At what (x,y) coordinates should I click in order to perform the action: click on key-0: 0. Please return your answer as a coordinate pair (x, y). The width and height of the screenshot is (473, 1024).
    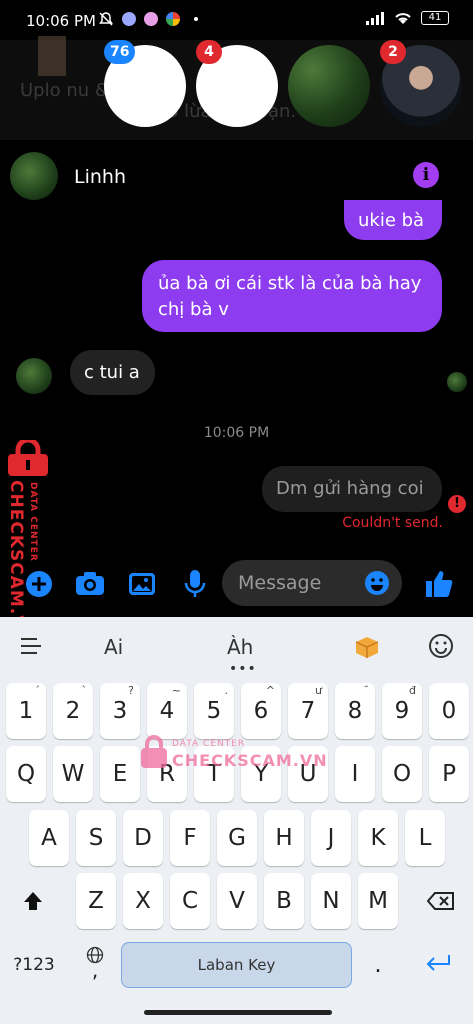
    Looking at the image, I should click on (449, 711).